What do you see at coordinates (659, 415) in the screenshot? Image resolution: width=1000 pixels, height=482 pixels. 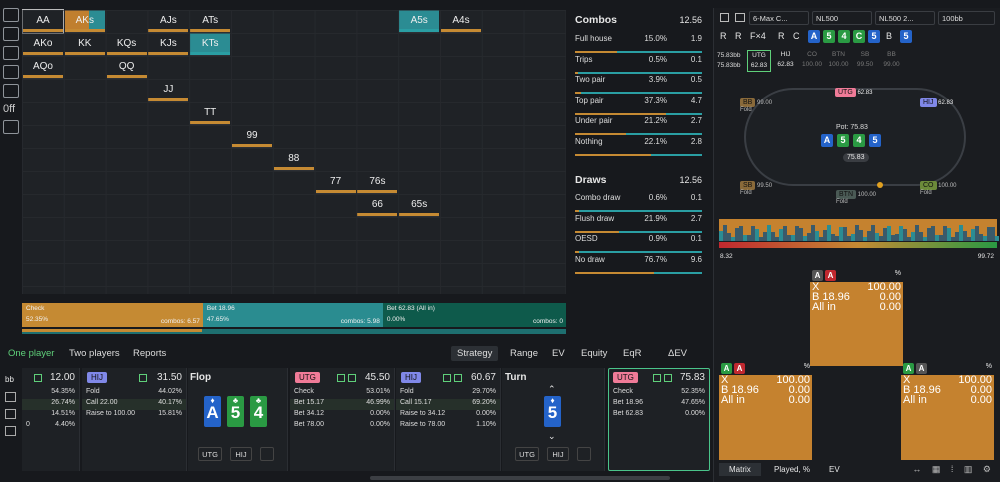 I see `action-row: Bet 62.83 0.00%` at bounding box center [659, 415].